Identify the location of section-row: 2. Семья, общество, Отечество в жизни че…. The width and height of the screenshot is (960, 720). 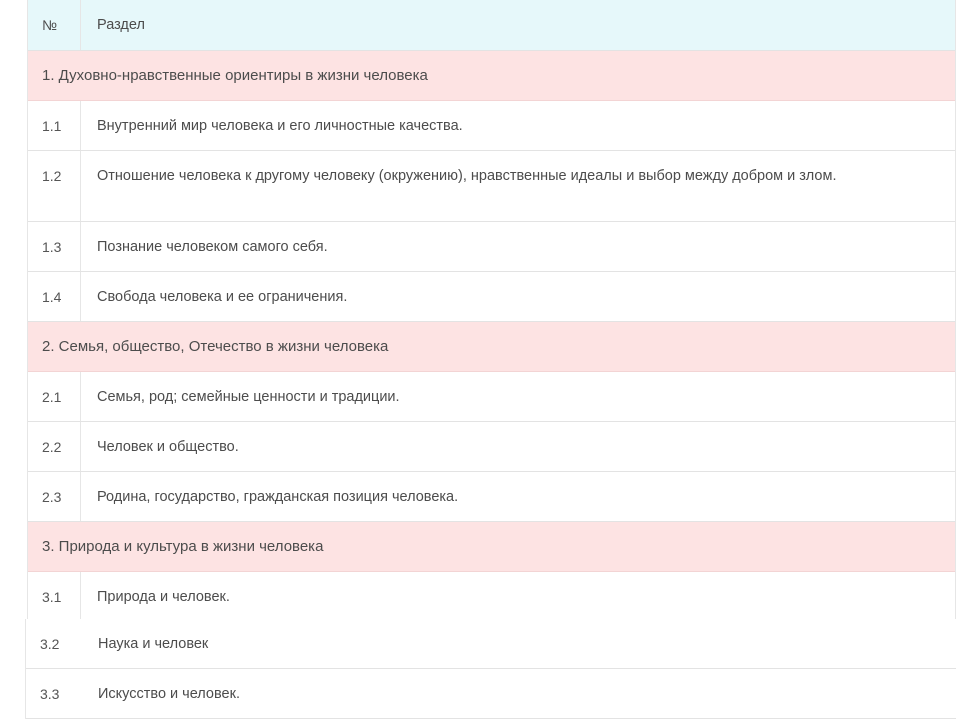
(491, 347).